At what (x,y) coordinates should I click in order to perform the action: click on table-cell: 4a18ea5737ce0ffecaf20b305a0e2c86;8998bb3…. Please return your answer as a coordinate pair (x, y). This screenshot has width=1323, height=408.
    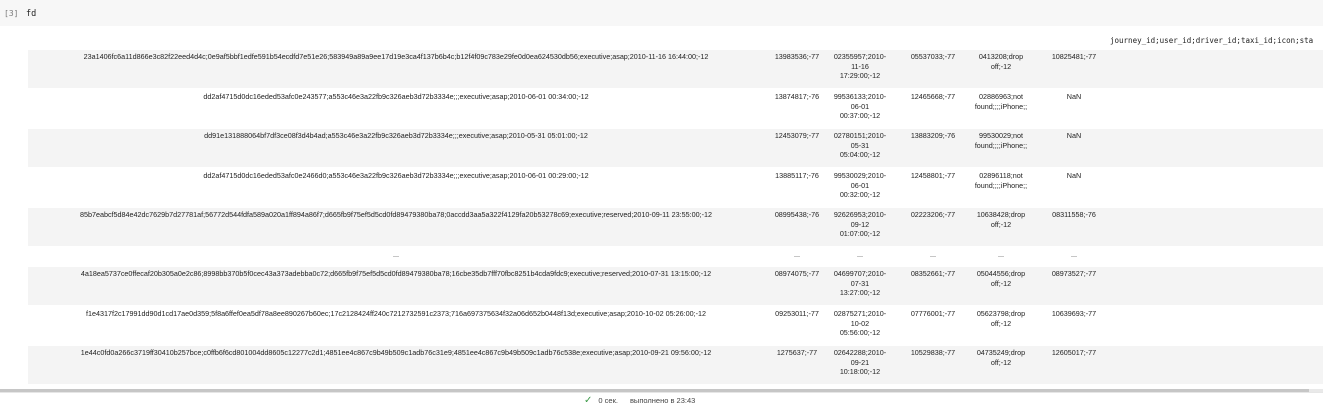
    Looking at the image, I should click on (396, 273).